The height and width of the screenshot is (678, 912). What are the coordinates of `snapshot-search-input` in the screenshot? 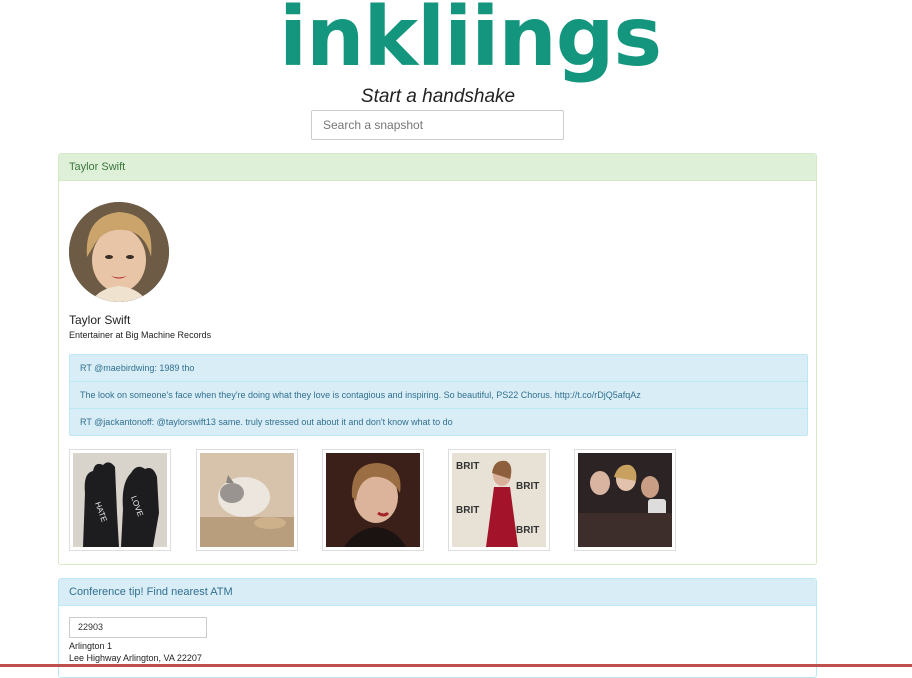 It's located at (437, 125).